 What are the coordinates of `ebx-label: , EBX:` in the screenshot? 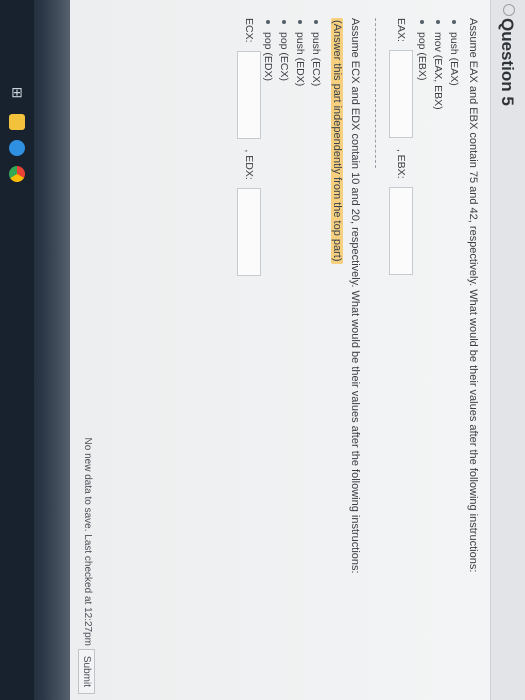 It's located at (401, 163).